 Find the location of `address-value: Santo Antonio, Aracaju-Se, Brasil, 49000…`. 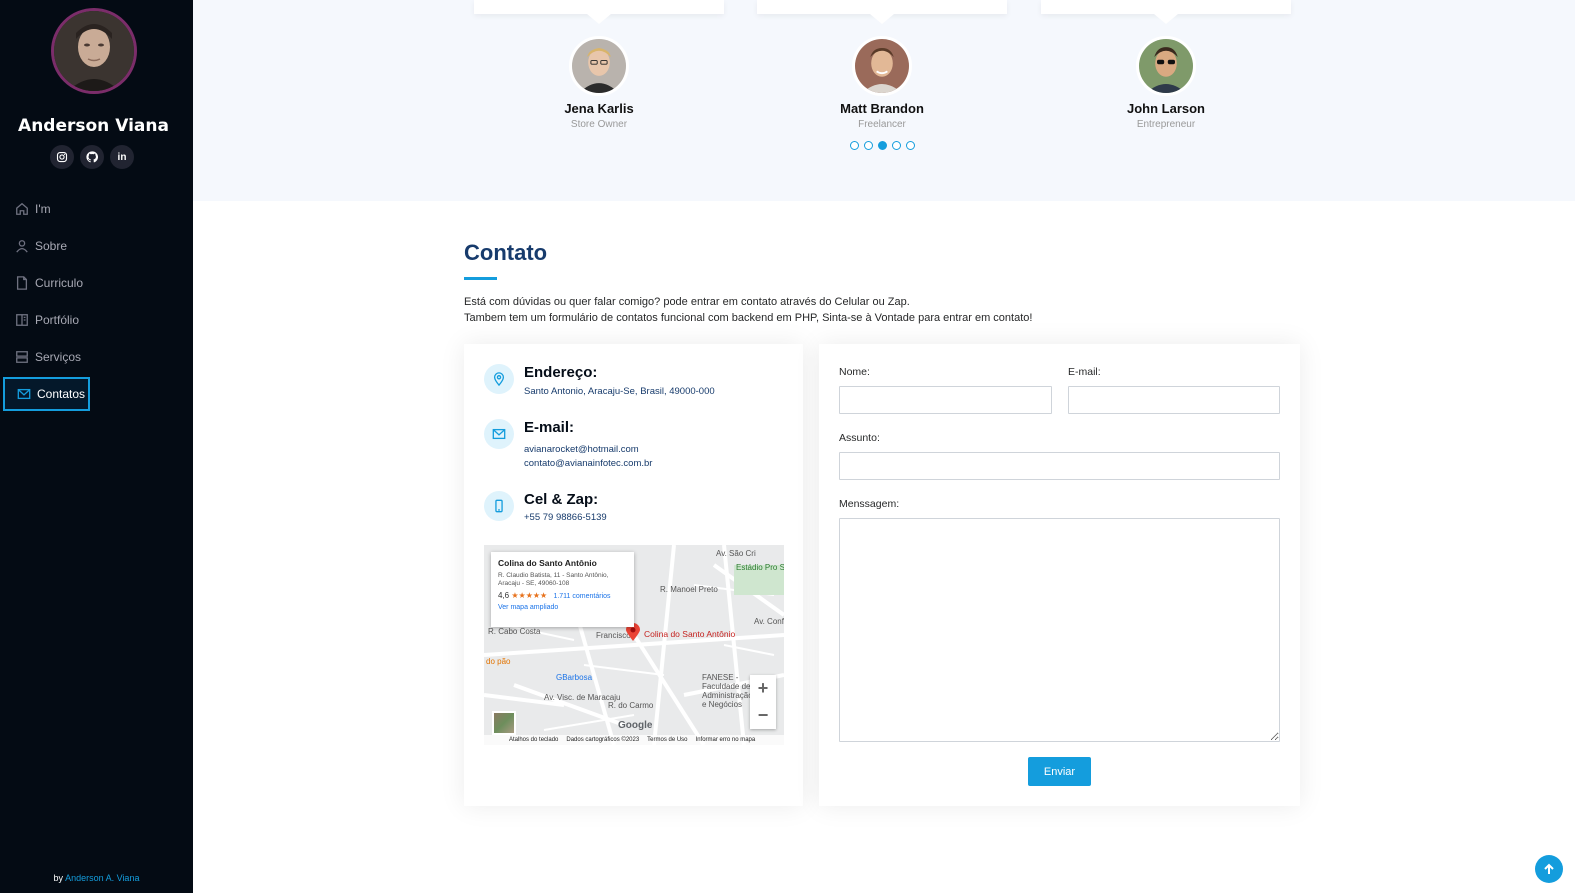

address-value: Santo Antonio, Aracaju-Se, Brasil, 49000… is located at coordinates (619, 391).